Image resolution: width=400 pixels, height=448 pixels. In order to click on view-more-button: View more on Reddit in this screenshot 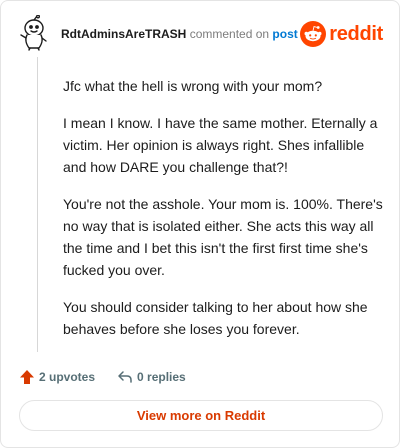, I will do `click(201, 415)`.